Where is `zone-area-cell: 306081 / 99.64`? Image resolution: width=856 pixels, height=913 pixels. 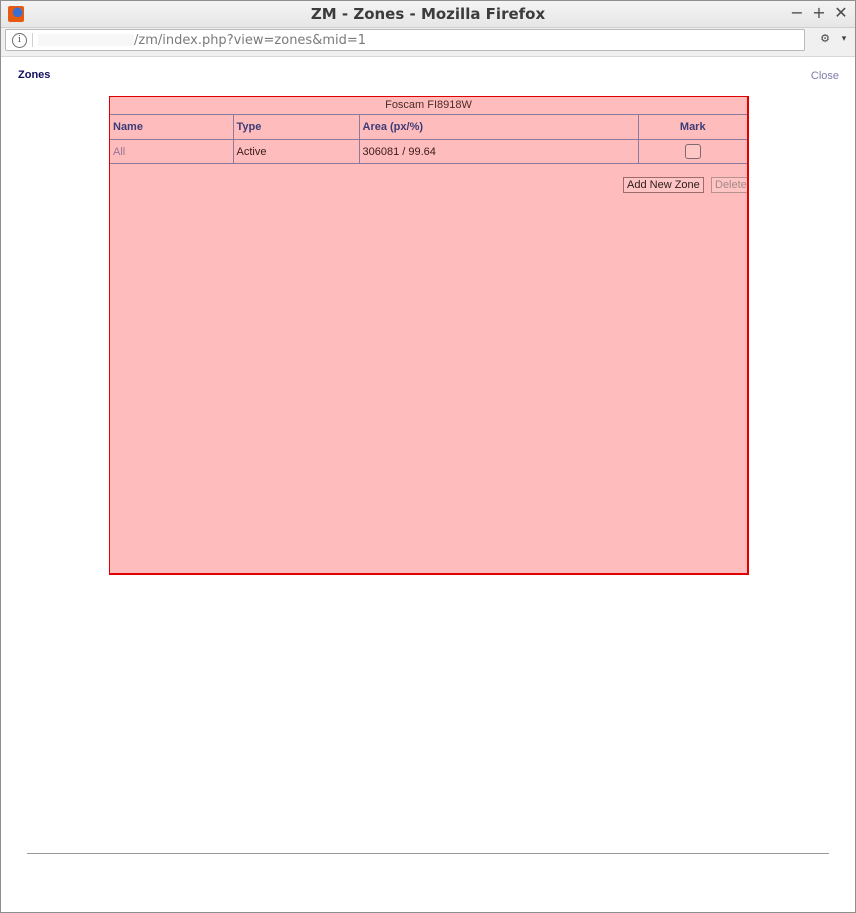 zone-area-cell: 306081 / 99.64 is located at coordinates (498, 151).